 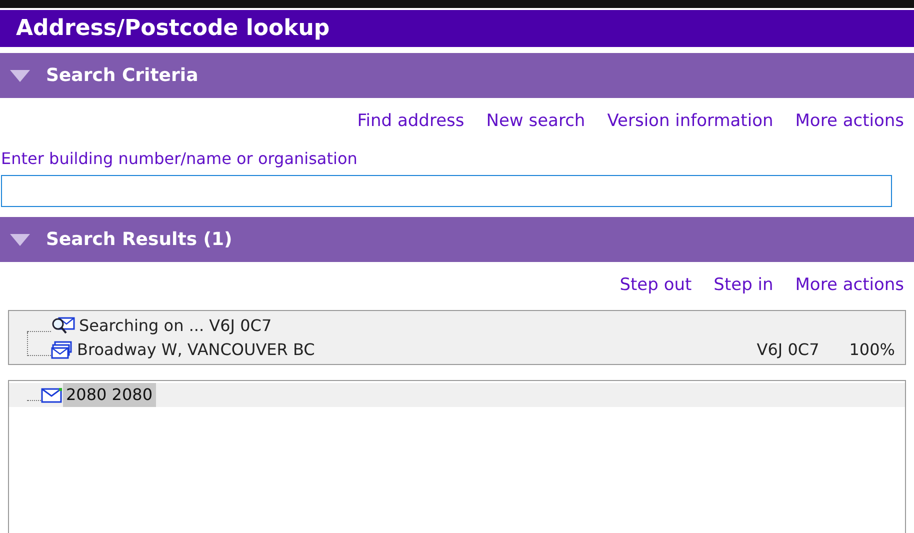 I want to click on section-header: Search Criteria, so click(x=457, y=75).